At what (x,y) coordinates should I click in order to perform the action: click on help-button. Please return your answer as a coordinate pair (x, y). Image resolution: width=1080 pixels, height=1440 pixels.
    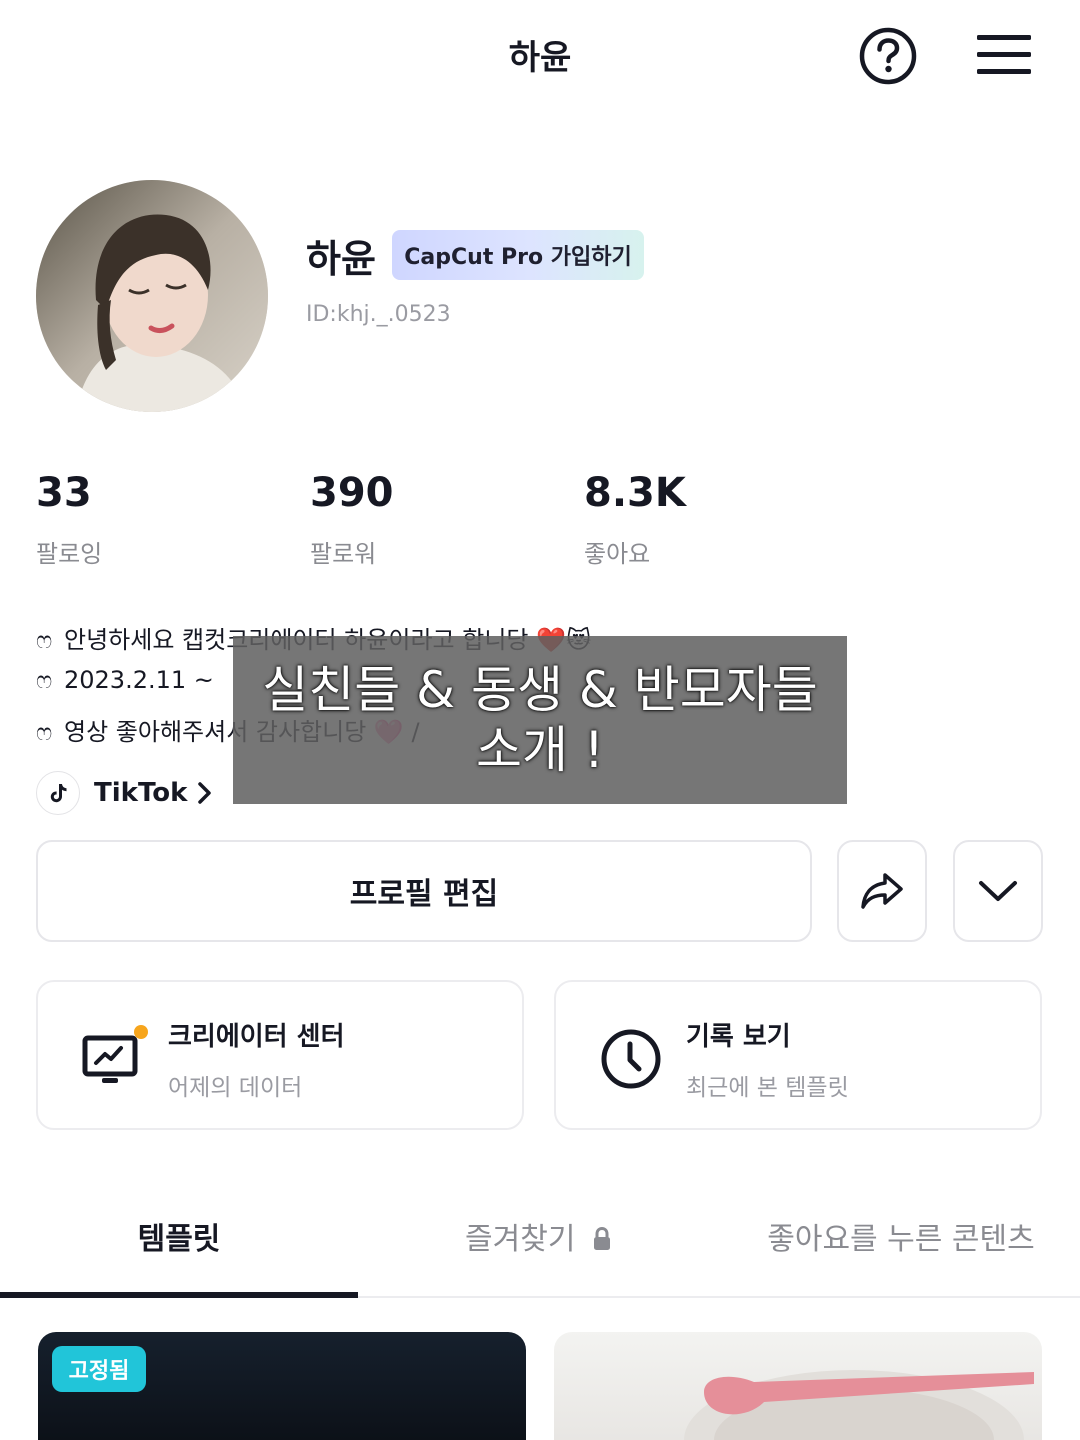
    Looking at the image, I should click on (888, 56).